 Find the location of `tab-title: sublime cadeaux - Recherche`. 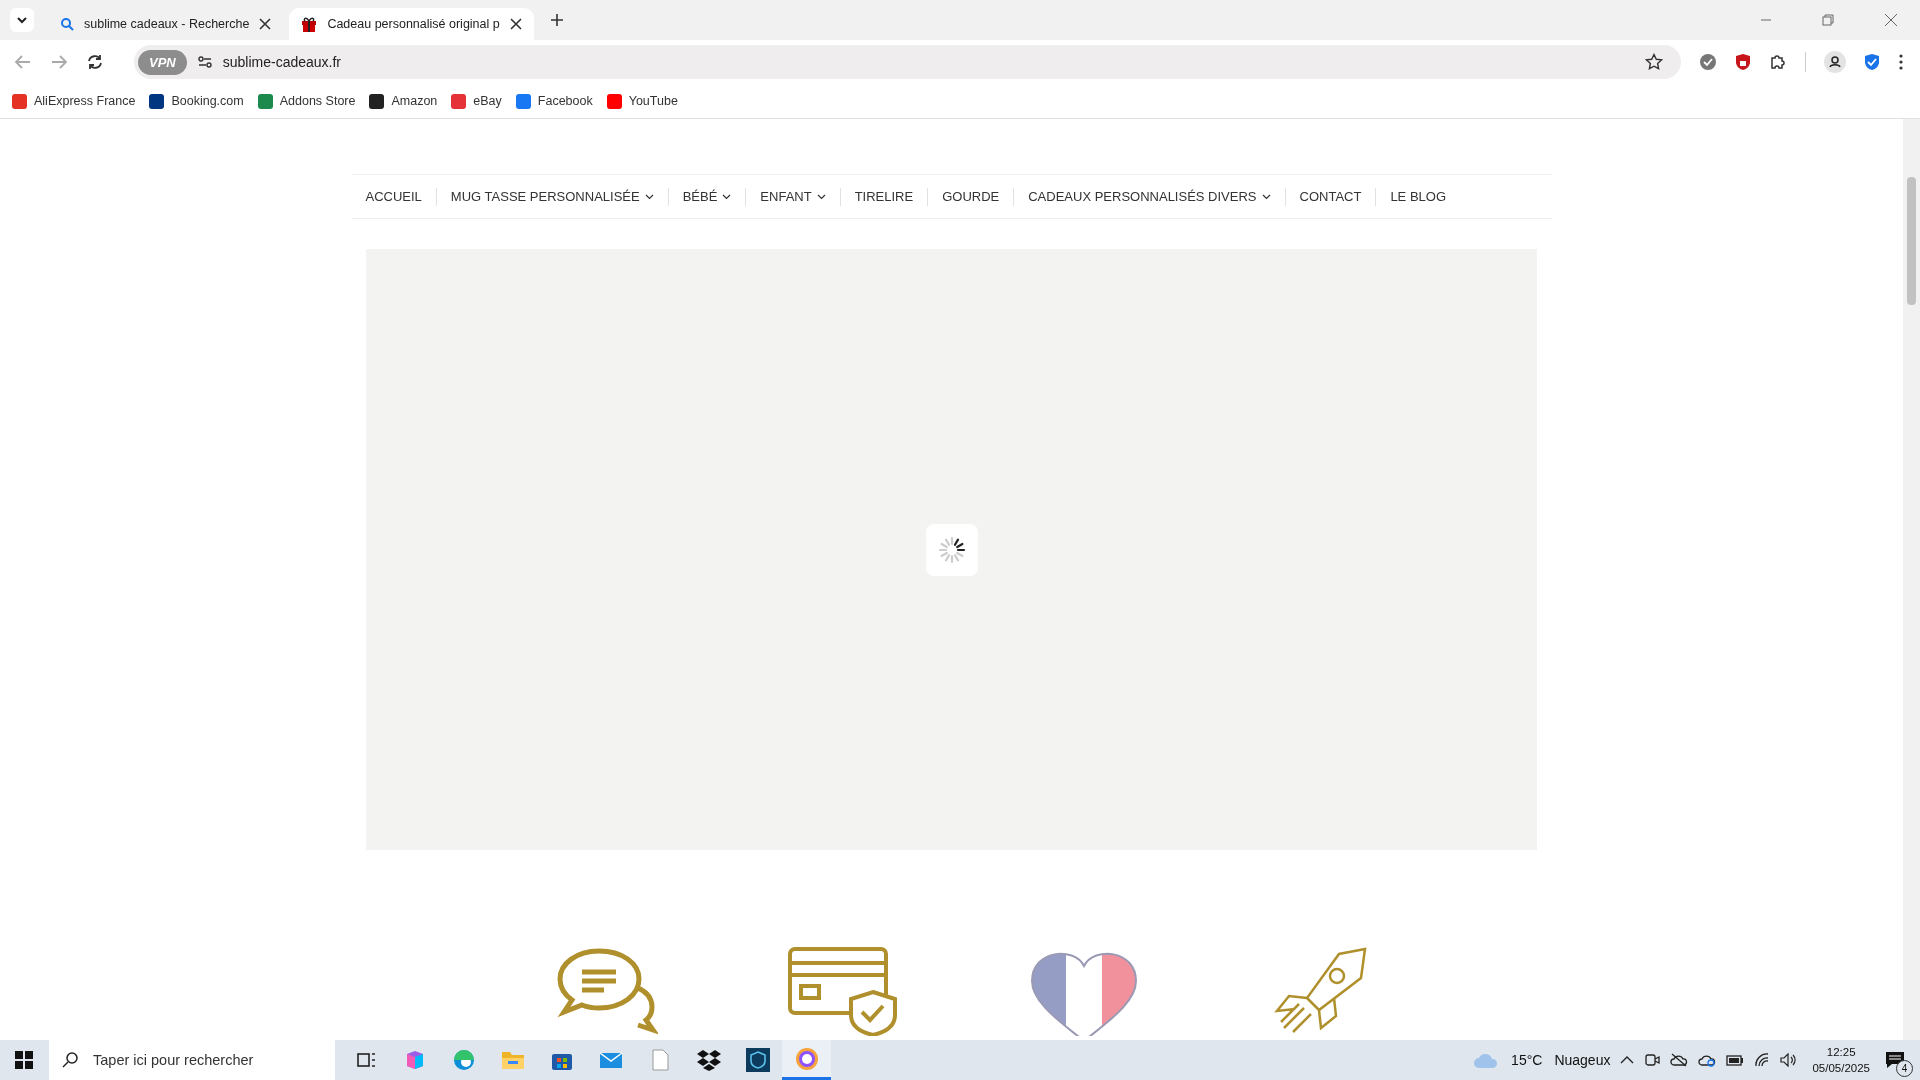

tab-title: sublime cadeaux - Recherche is located at coordinates (167, 24).